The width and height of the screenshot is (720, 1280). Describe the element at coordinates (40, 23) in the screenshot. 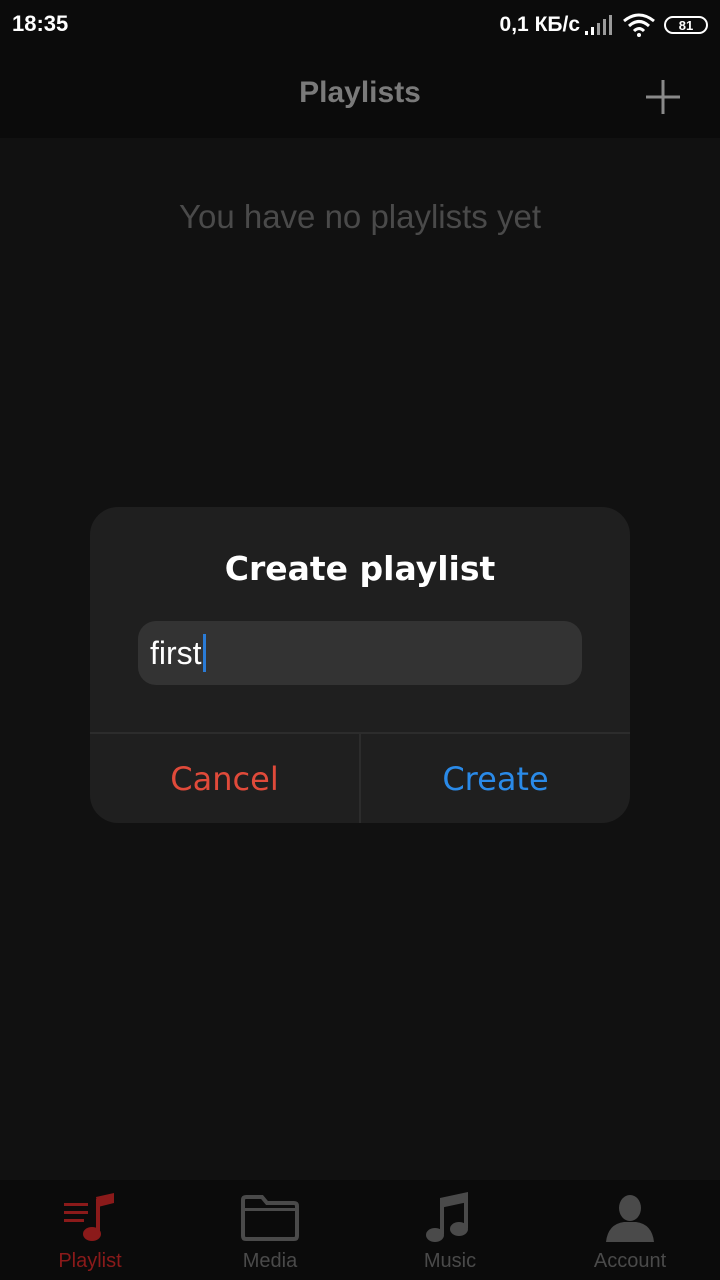

I see `status-time: 18:35` at that location.